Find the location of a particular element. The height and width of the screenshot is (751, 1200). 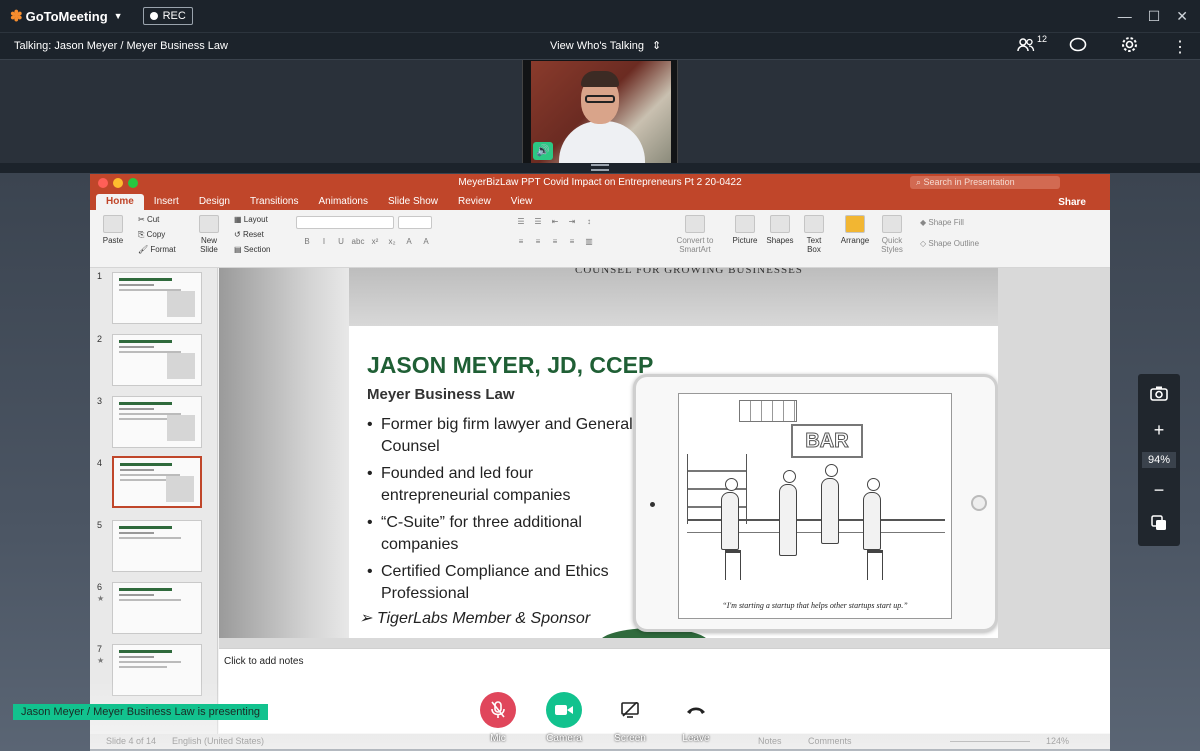

participants-button: 12 is located at coordinates (1032, 46).